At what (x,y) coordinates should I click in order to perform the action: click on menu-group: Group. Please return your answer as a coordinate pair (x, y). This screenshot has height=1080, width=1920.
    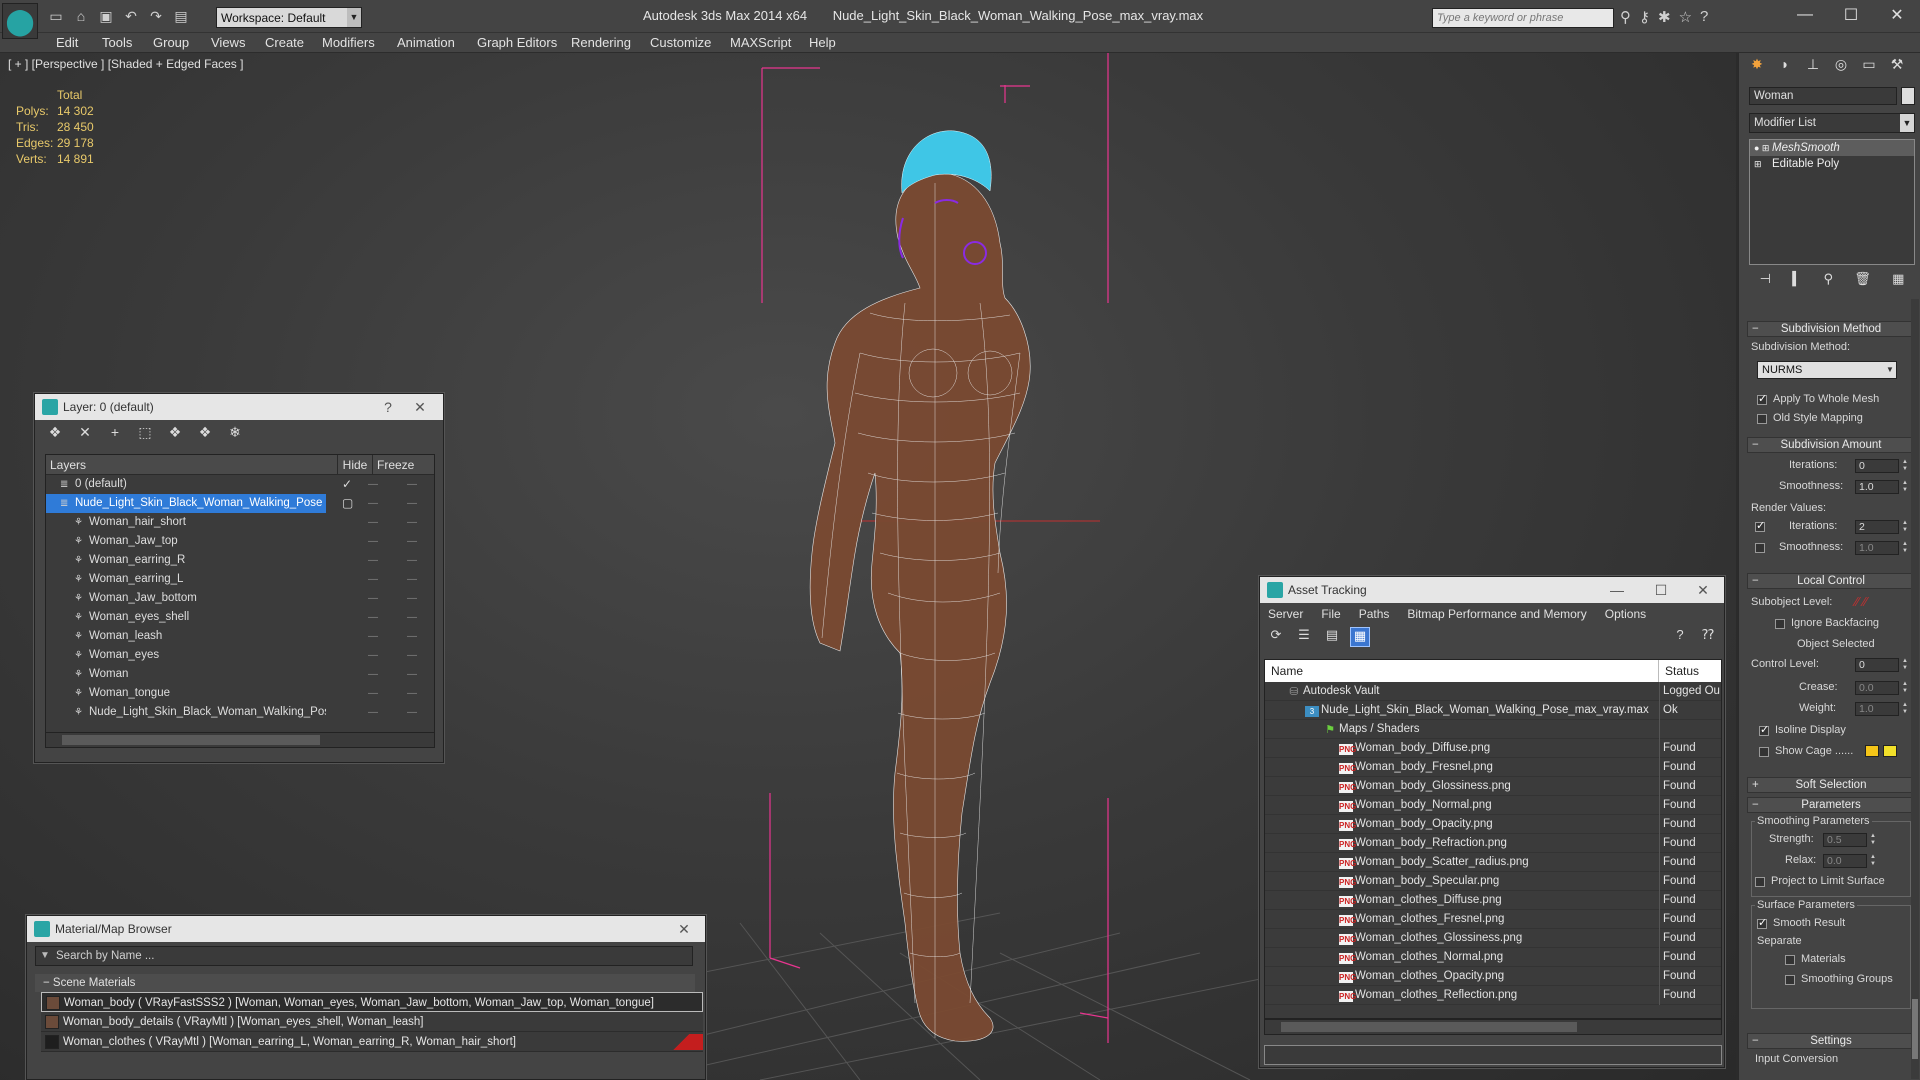
    Looking at the image, I should click on (171, 42).